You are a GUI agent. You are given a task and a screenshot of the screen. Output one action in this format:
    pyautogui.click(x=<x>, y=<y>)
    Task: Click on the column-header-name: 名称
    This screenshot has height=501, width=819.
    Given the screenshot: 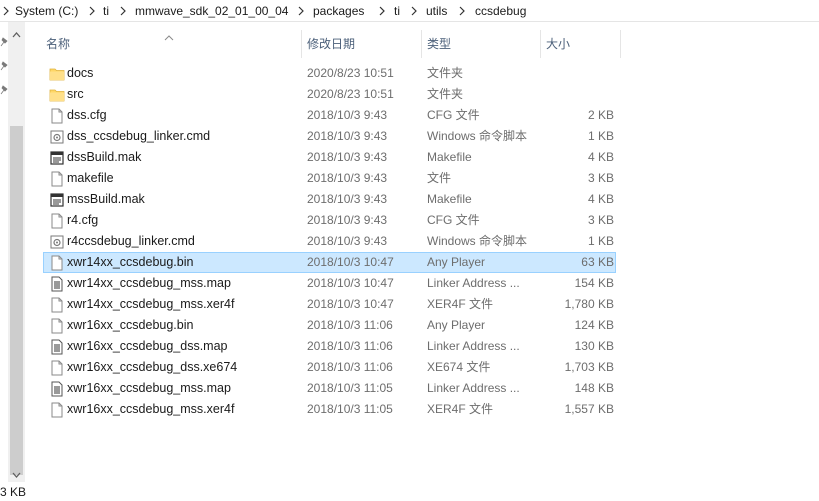 What is the action you would take?
    pyautogui.click(x=58, y=44)
    